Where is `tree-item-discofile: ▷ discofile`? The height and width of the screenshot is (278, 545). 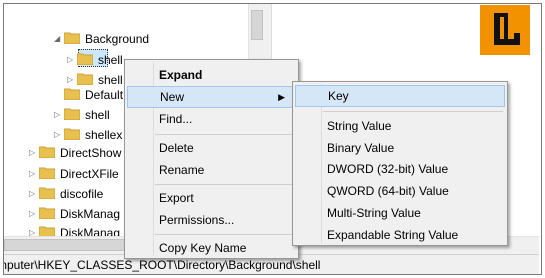
tree-item-discofile: ▷ discofile is located at coordinates (66, 193).